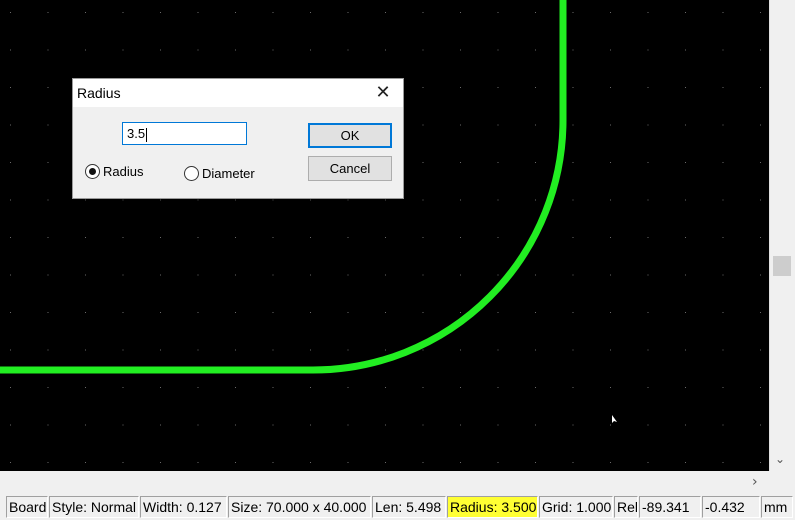 The image size is (795, 520). Describe the element at coordinates (614, 419) in the screenshot. I see `mouse-cursor` at that location.